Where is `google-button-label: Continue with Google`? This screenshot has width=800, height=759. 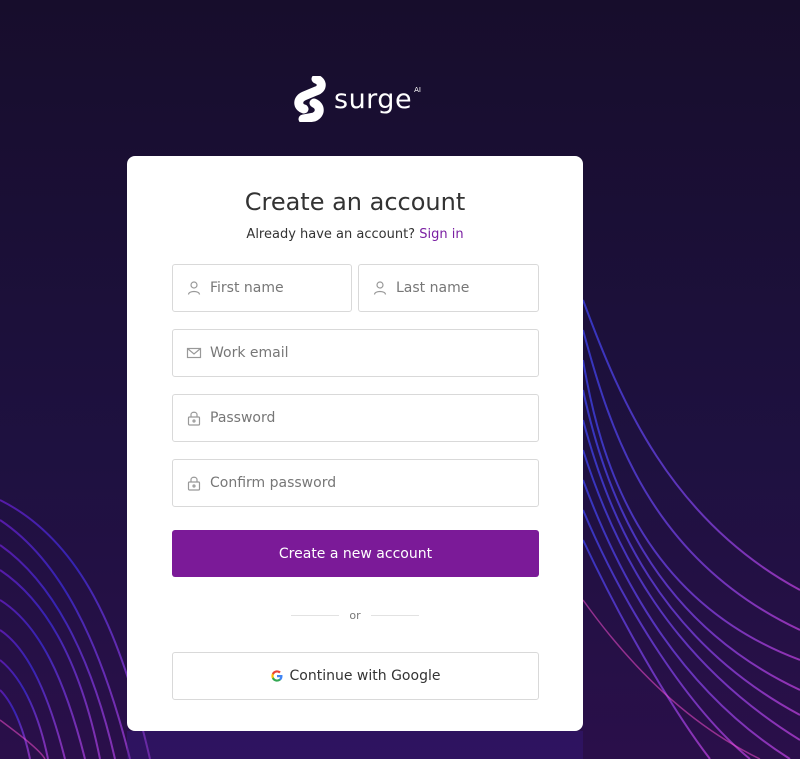 google-button-label: Continue with Google is located at coordinates (365, 676).